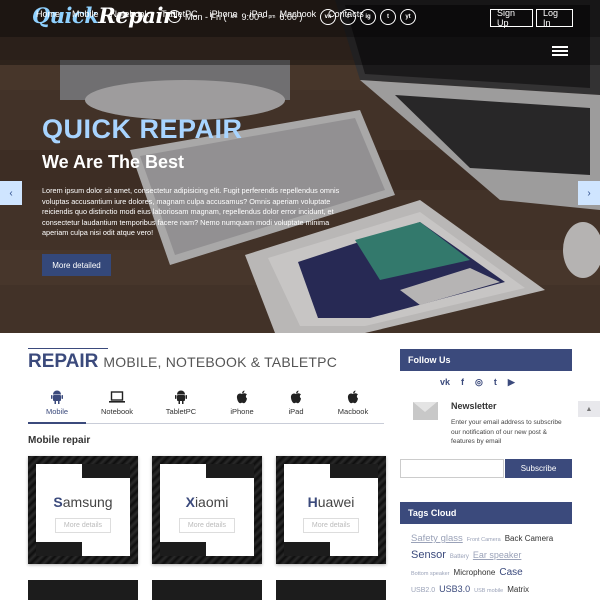  I want to click on tag-link: Front Camera, so click(484, 540).